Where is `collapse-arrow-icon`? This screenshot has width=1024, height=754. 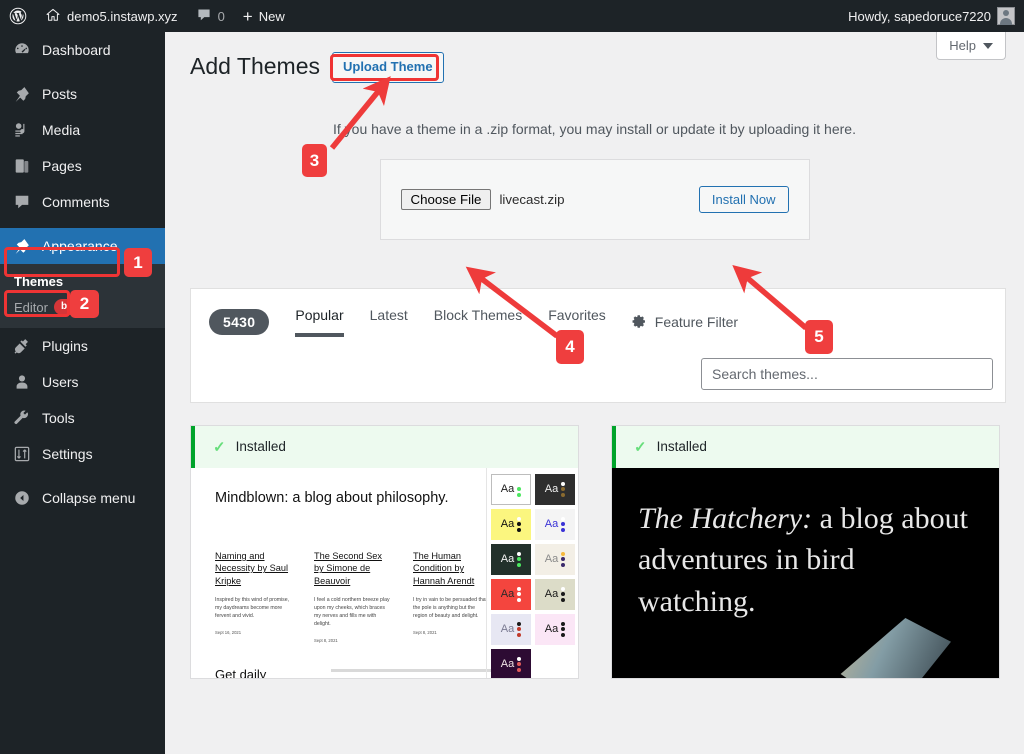
collapse-arrow-icon is located at coordinates (22, 498).